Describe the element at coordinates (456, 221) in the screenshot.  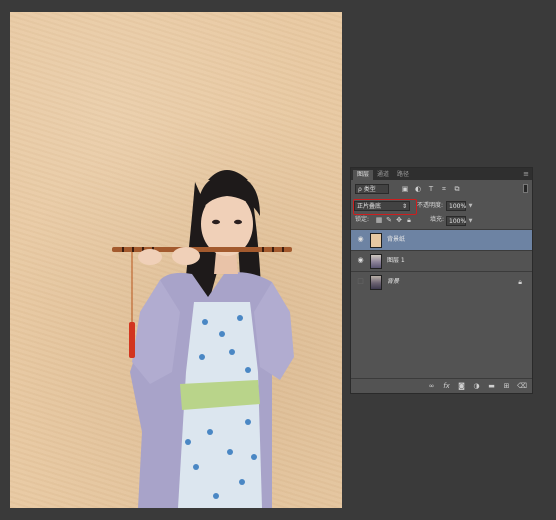
I see `fill-field: 100%` at that location.